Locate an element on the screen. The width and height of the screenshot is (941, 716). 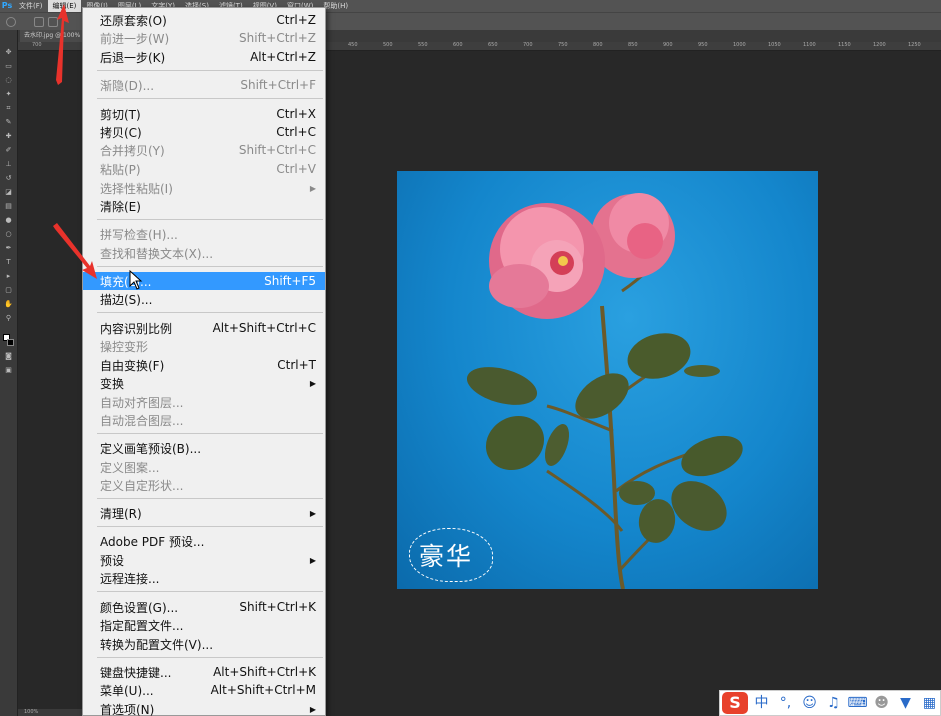
menu-item-content-aware-scale: 内容识别比例 Alt+Shift+Ctrl+C is located at coordinates (204, 328).